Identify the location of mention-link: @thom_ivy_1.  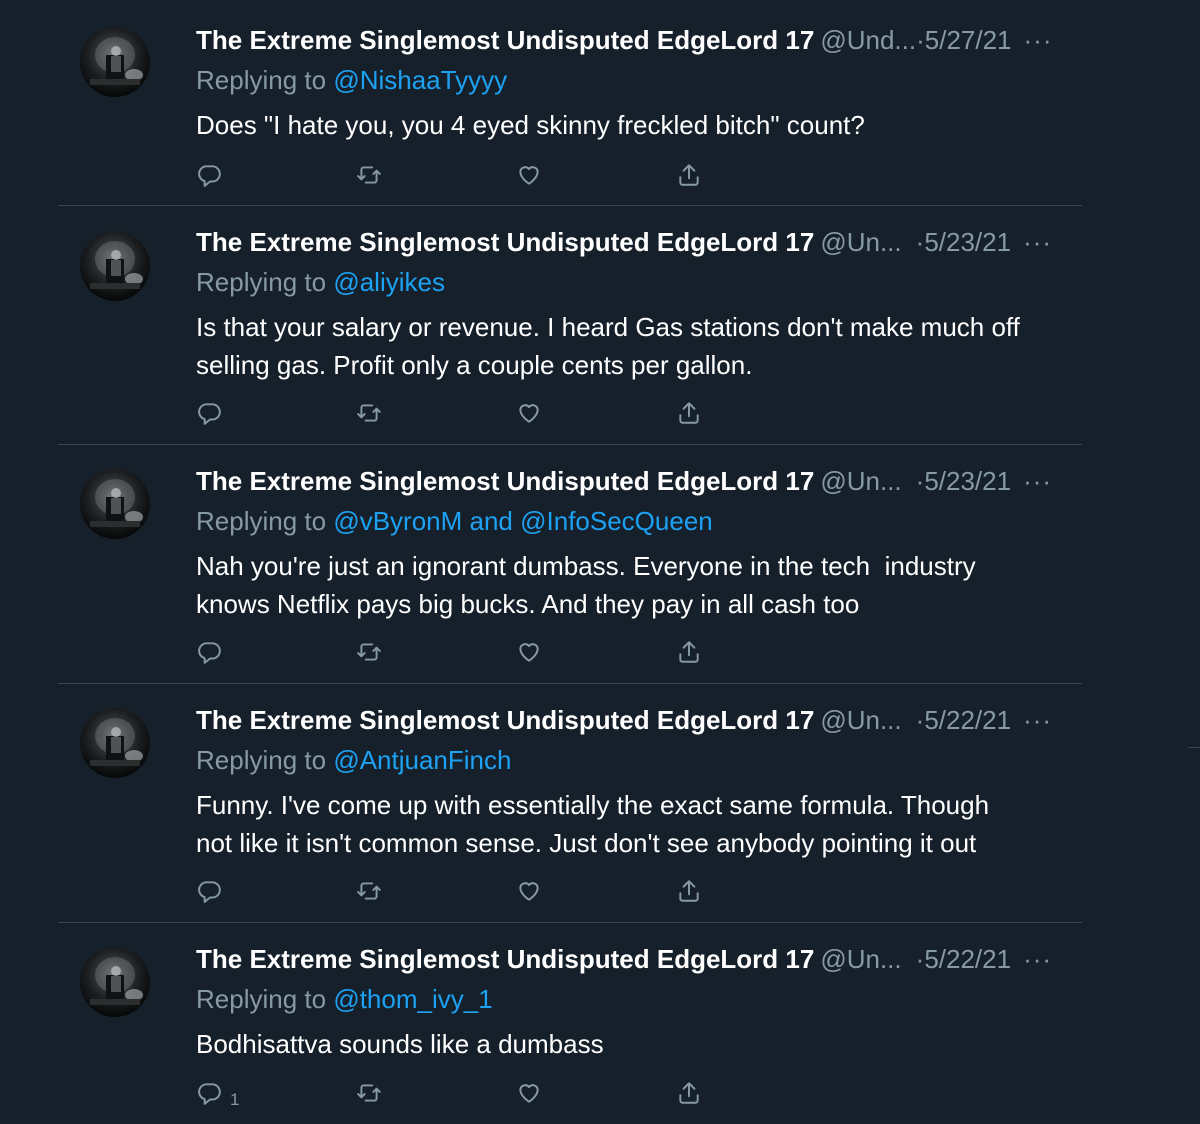
(412, 999).